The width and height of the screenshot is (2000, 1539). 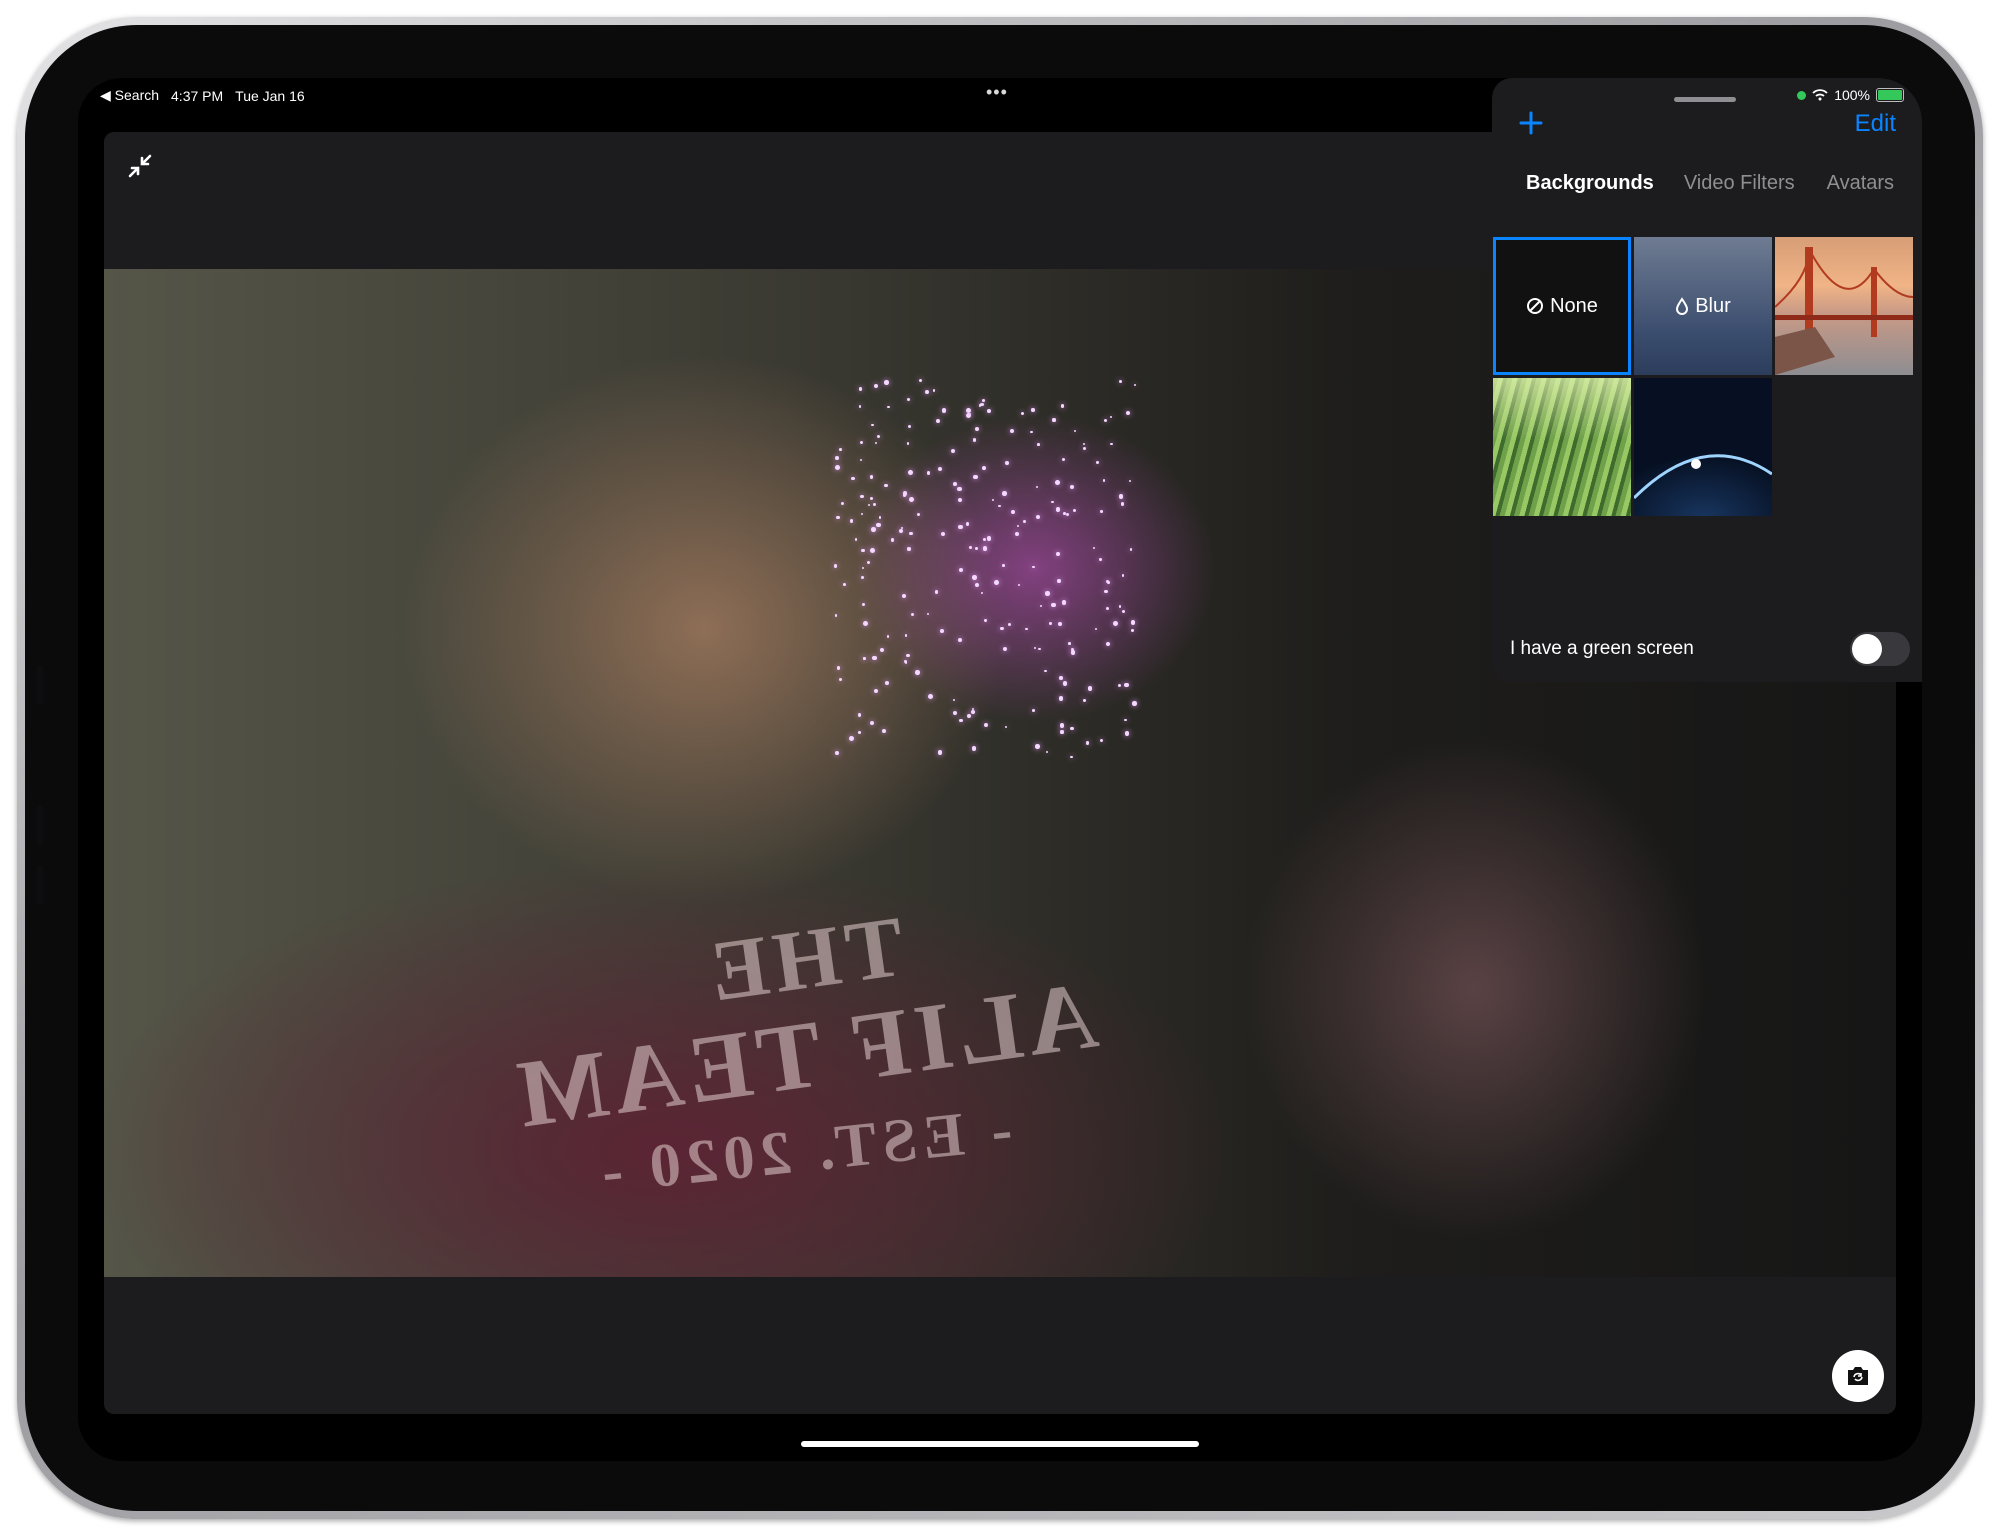 I want to click on background-grass, so click(x=1562, y=447).